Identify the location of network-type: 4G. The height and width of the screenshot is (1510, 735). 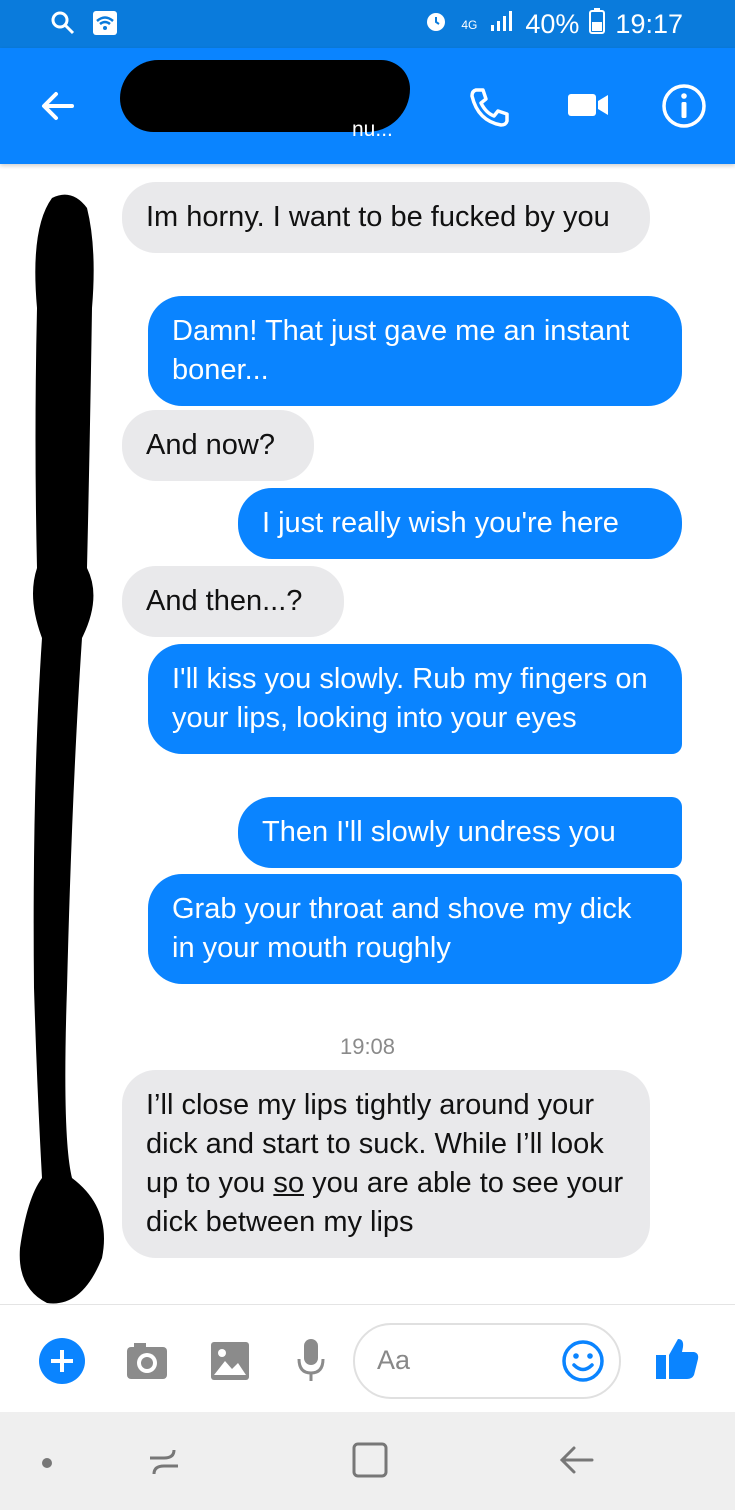
(469, 24).